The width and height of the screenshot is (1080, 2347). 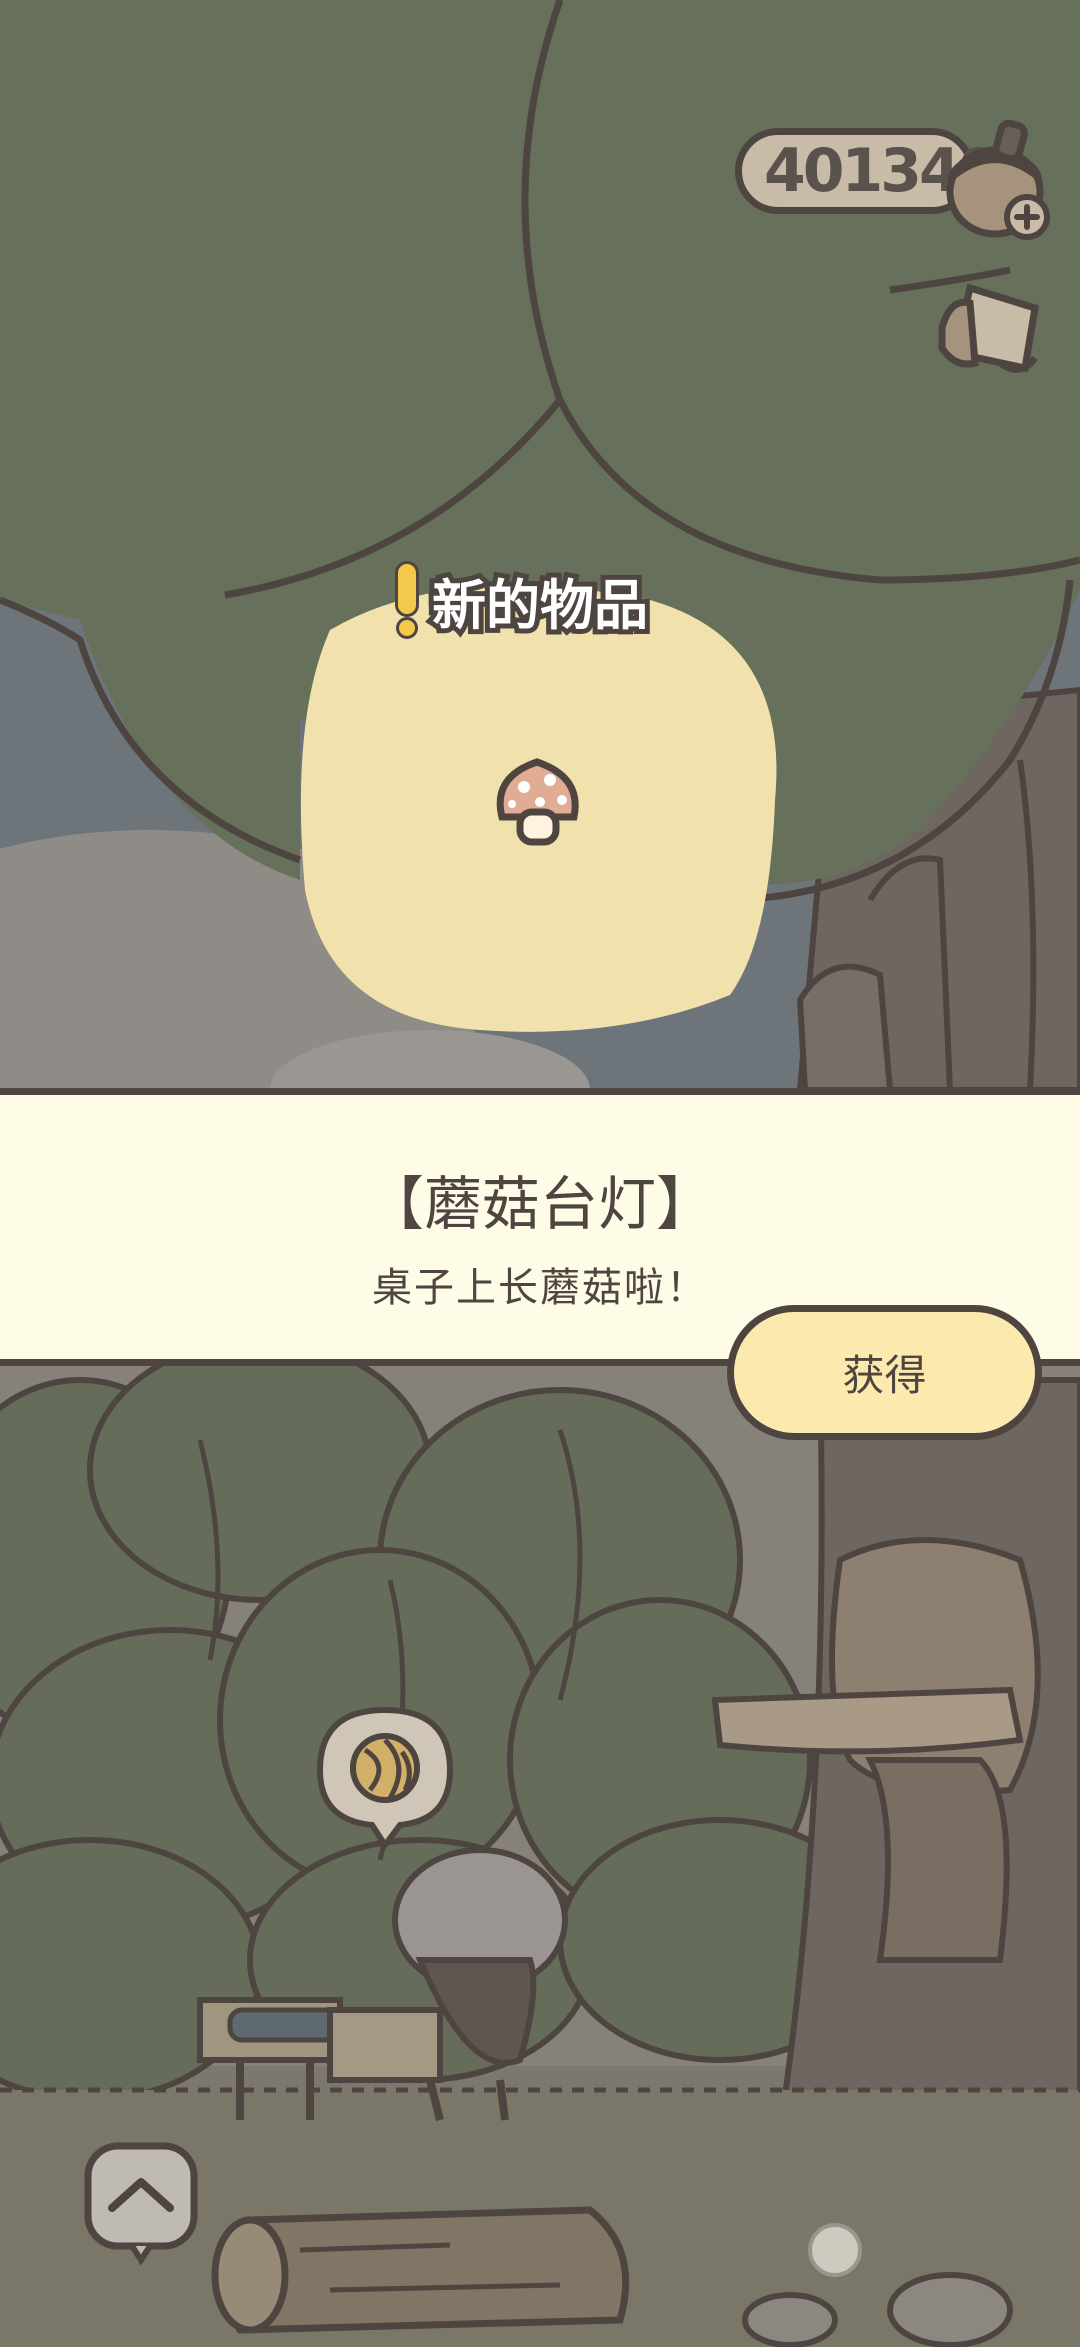 I want to click on exclamation-icon, so click(x=407, y=600).